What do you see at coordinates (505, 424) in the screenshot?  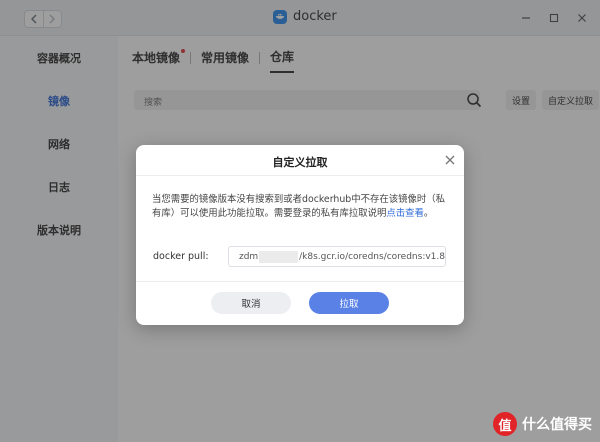 I see `watermark-logo: 值` at bounding box center [505, 424].